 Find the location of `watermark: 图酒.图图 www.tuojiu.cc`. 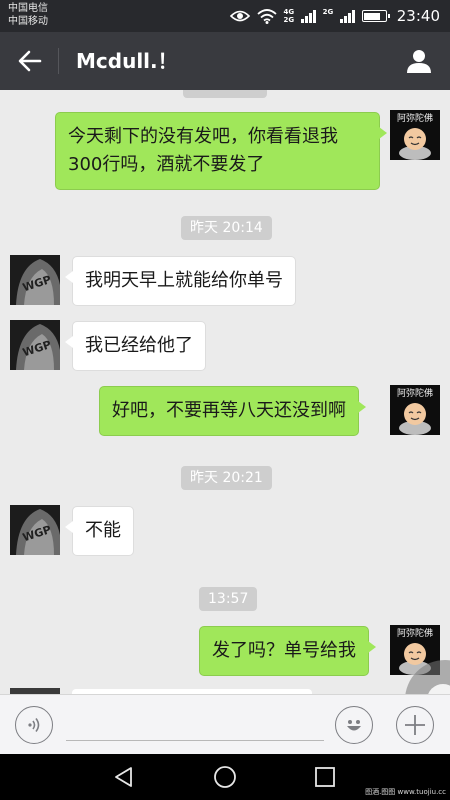

watermark: 图酒.图图 www.tuojiu.cc is located at coordinates (405, 792).